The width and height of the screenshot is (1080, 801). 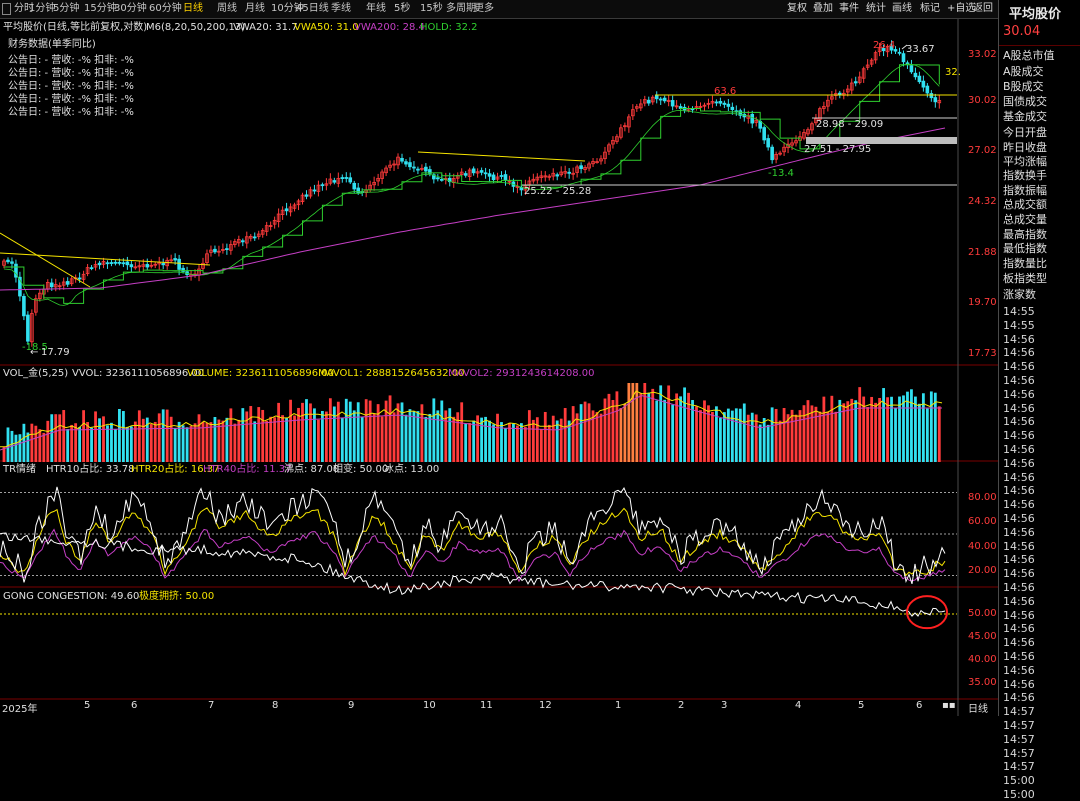 What do you see at coordinates (823, 9) in the screenshot?
I see `toolbar-button: 叠加` at bounding box center [823, 9].